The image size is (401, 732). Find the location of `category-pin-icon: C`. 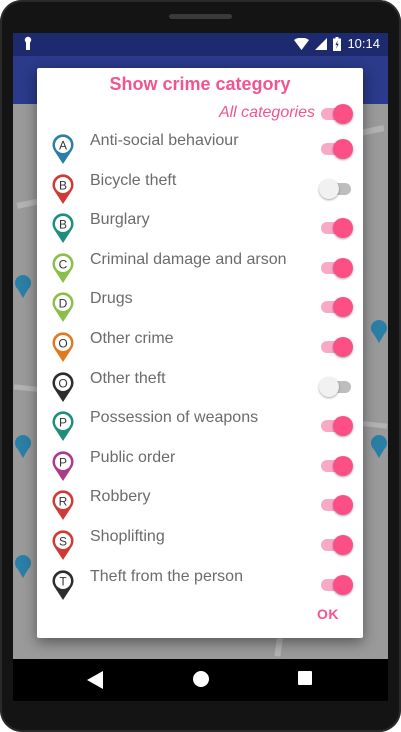

category-pin-icon: C is located at coordinates (63, 268).